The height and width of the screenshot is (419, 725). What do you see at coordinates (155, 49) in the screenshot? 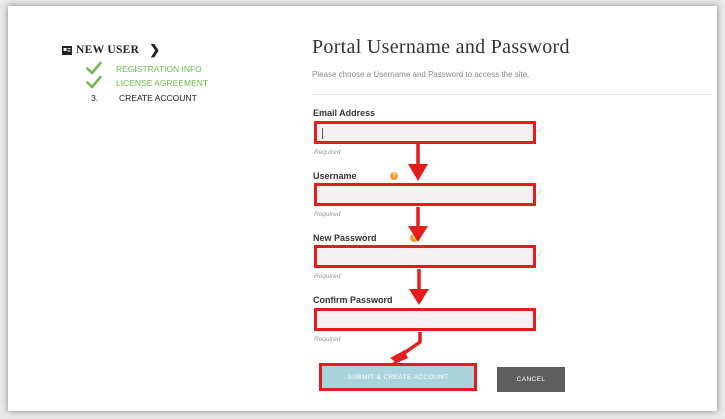
I see `chevron-right-icon: ❯` at bounding box center [155, 49].